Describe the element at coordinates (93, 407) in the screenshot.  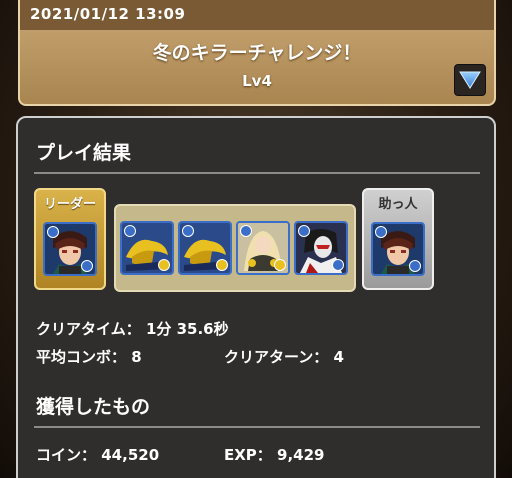
I see `rewards-heading: 獲得したもの` at that location.